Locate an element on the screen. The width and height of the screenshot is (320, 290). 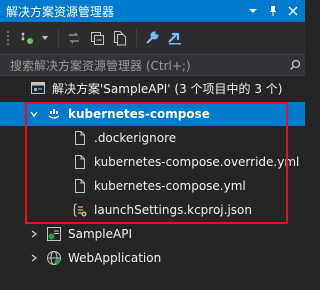
file-label: kubernetes-compose.override.yml is located at coordinates (197, 162).